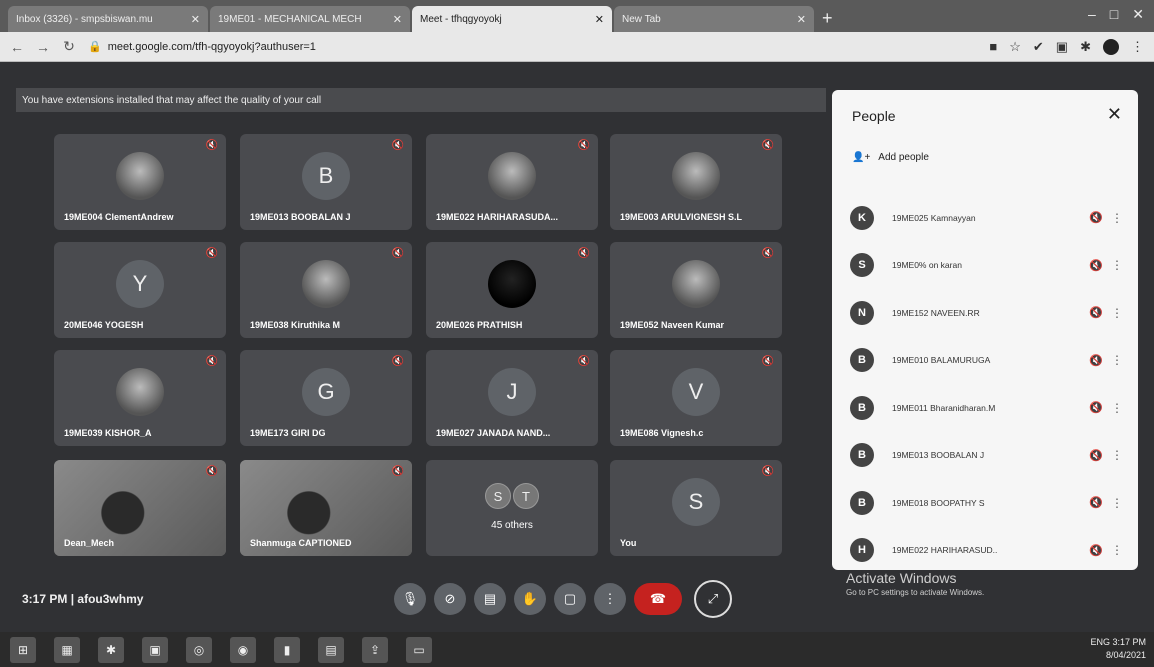  Describe the element at coordinates (1038, 47) in the screenshot. I see `check-extension-icon: ✔` at that location.